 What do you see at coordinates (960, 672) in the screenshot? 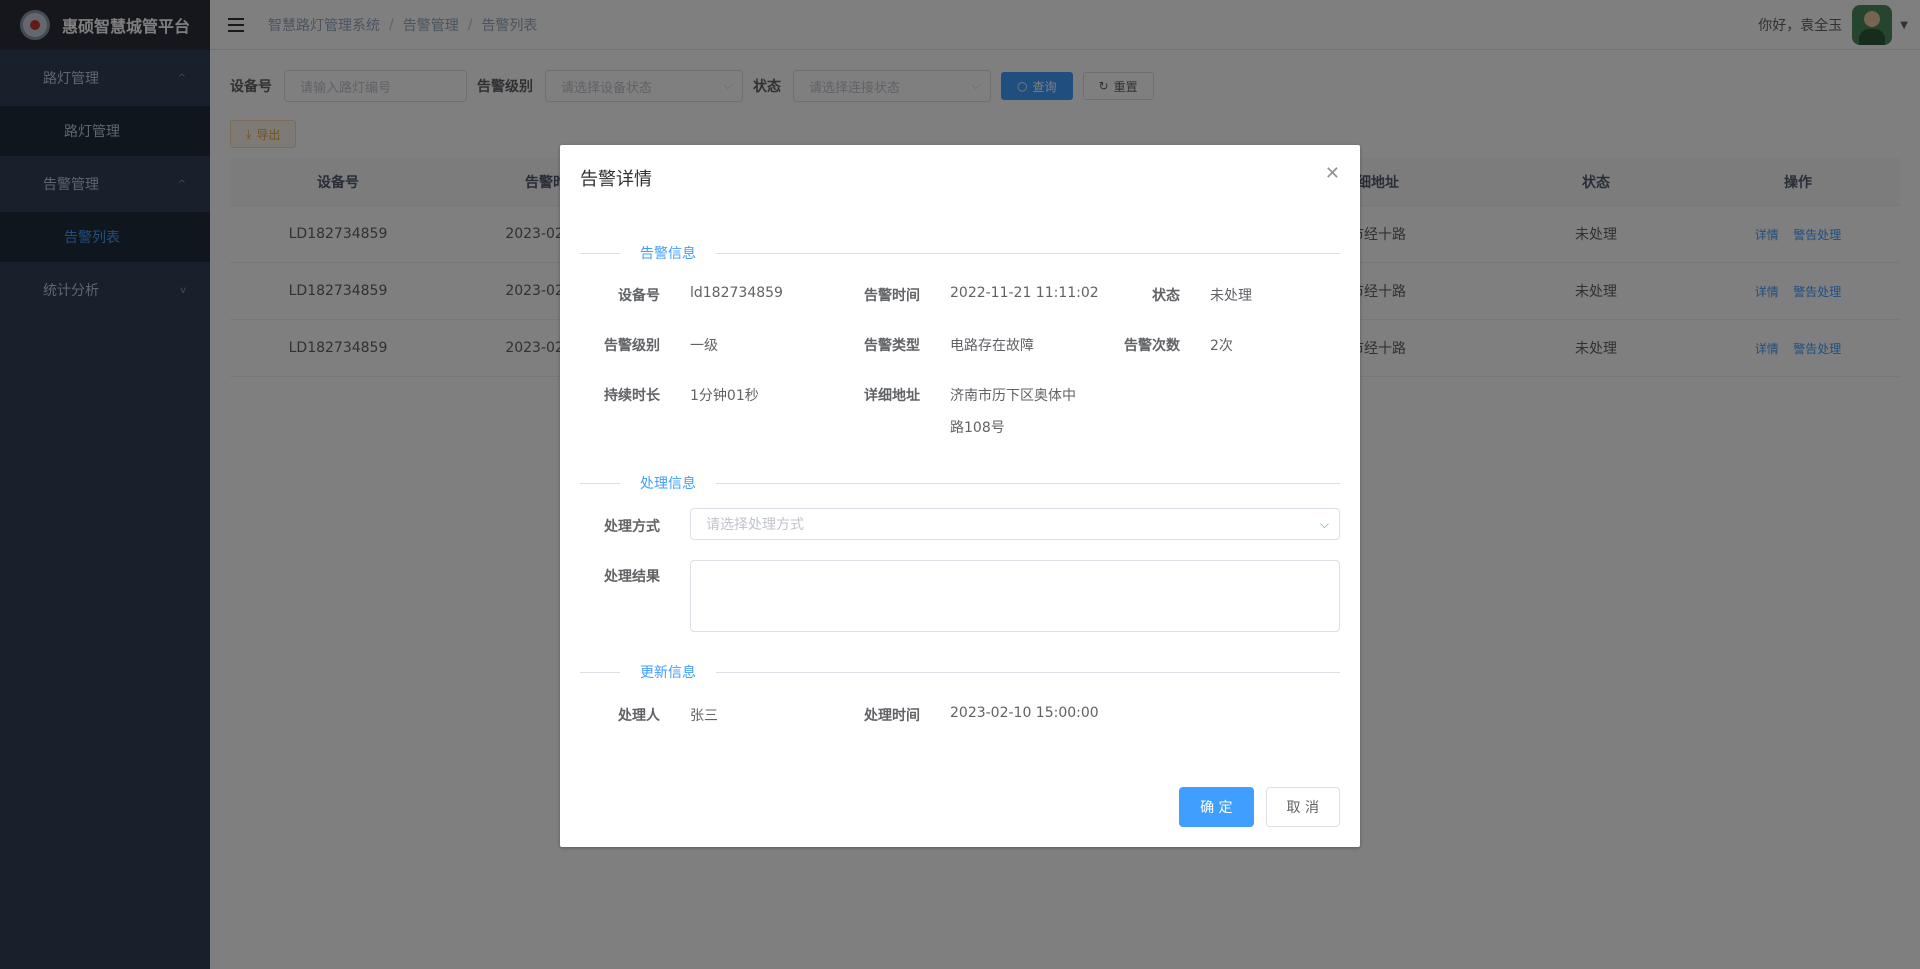
I see `section-divider-update: 更新信息` at bounding box center [960, 672].